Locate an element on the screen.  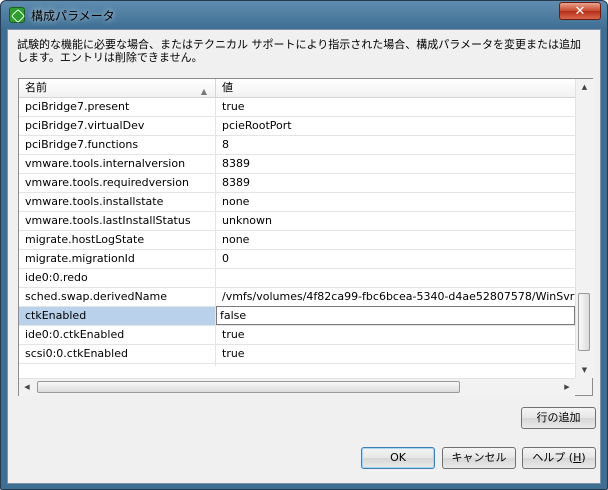
horizontal-scrollbar: ◀ ▶ is located at coordinates (297, 387).